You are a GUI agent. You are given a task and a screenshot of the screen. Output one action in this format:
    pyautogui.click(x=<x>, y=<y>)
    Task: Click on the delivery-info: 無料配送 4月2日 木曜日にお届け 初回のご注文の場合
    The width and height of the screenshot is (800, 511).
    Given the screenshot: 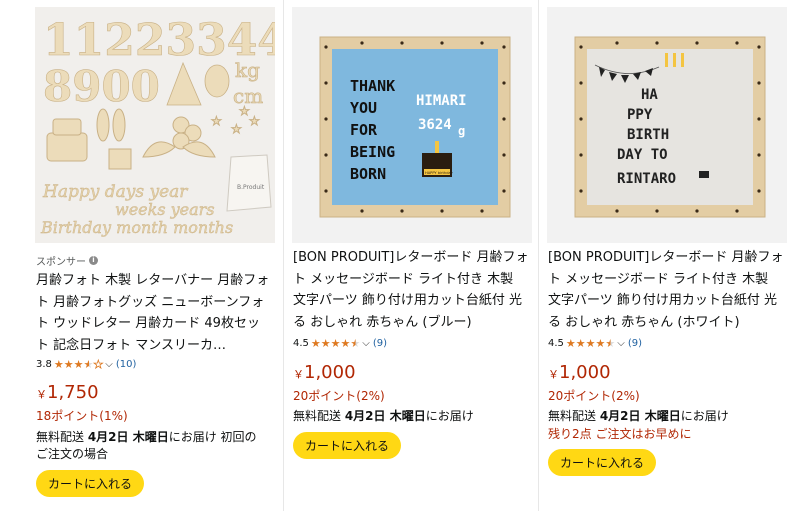 What is the action you would take?
    pyautogui.click(x=152, y=446)
    